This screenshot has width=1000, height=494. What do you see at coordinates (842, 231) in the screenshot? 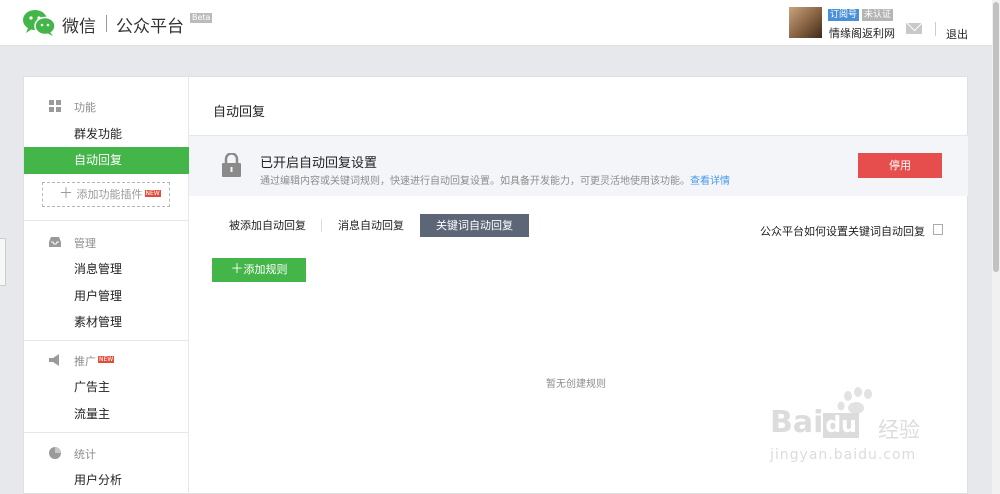
I see `help-link: 公众平台如何设置关键词自动回复` at bounding box center [842, 231].